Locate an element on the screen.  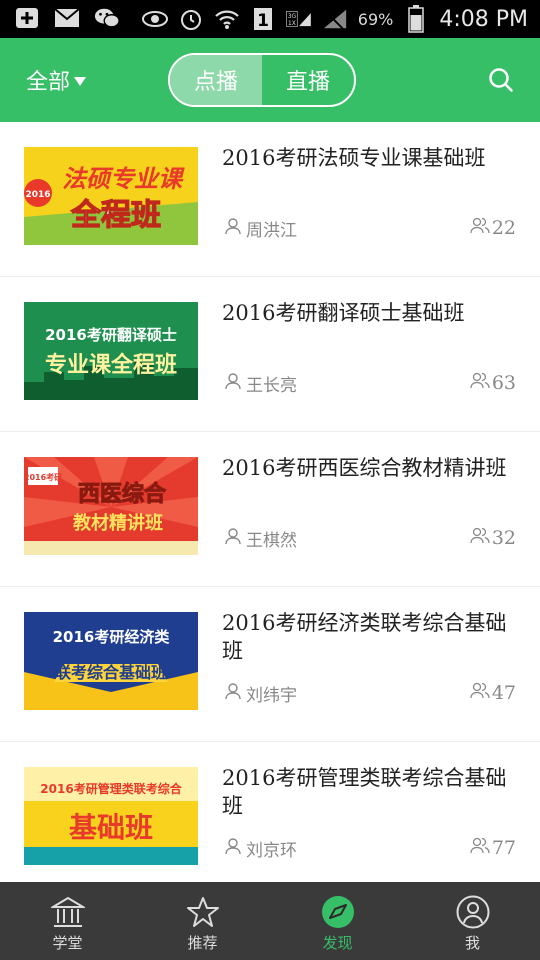
status-bar: 1 3G 1X 69% 4:08 PM is located at coordinates (270, 19).